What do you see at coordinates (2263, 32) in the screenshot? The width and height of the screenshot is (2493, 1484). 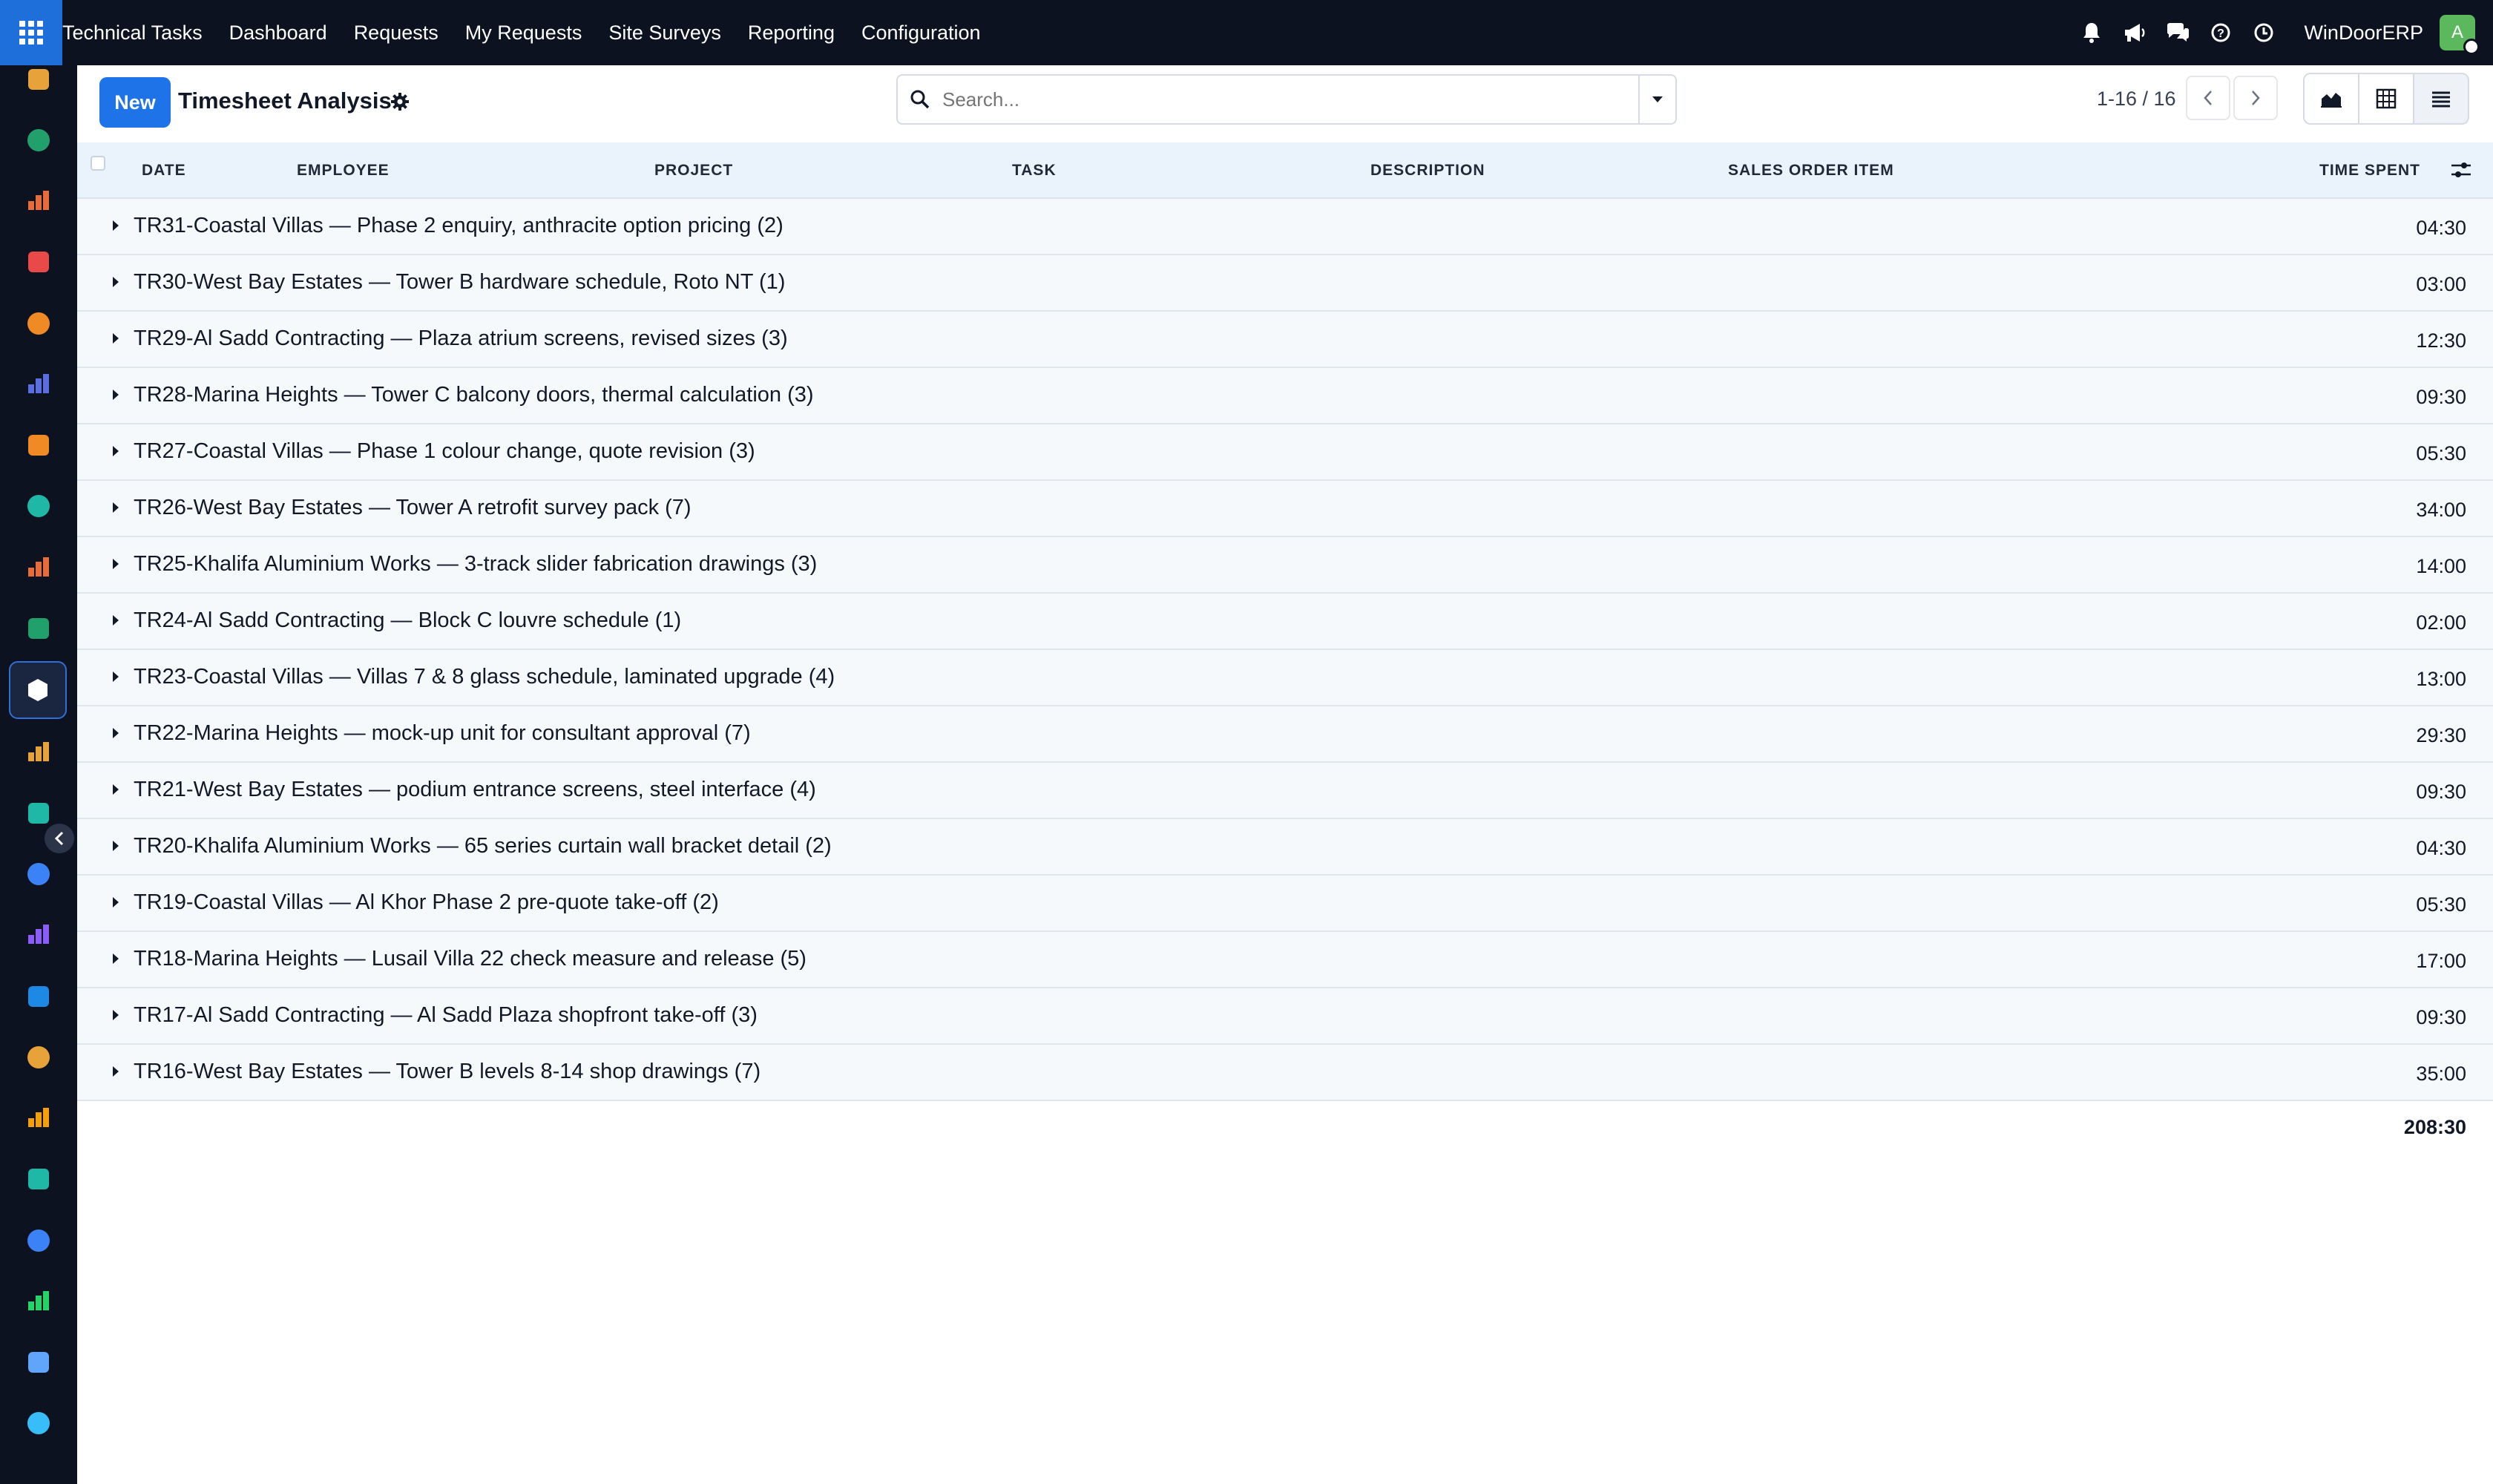 I see `clock-icon` at bounding box center [2263, 32].